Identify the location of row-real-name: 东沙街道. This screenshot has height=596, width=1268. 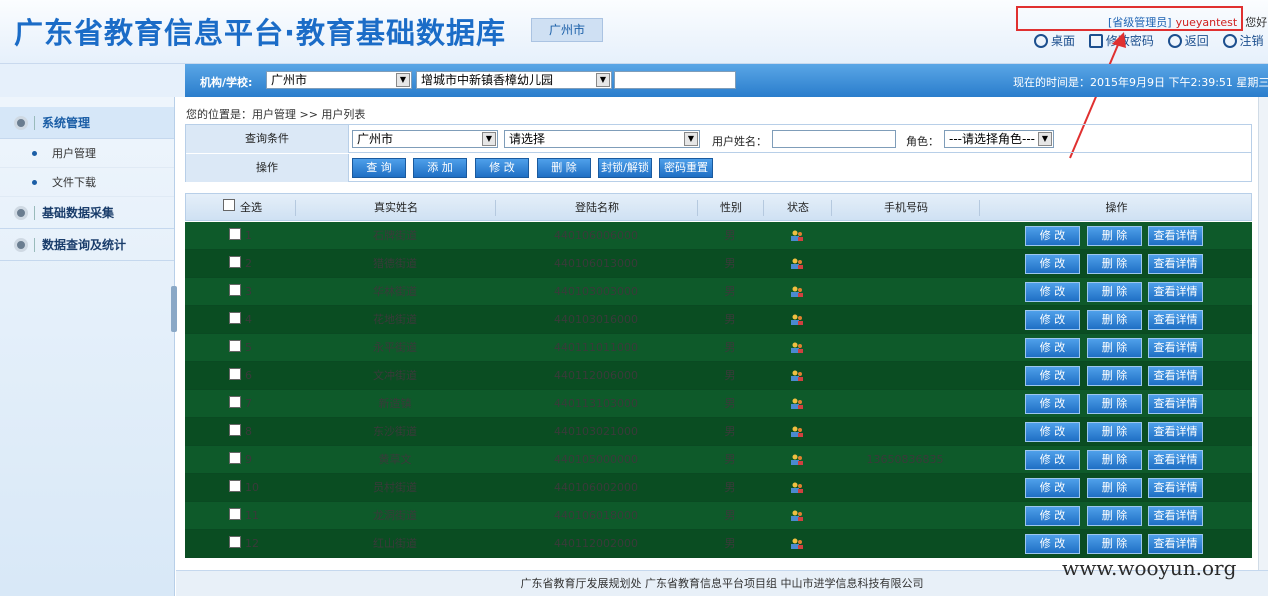
(395, 431).